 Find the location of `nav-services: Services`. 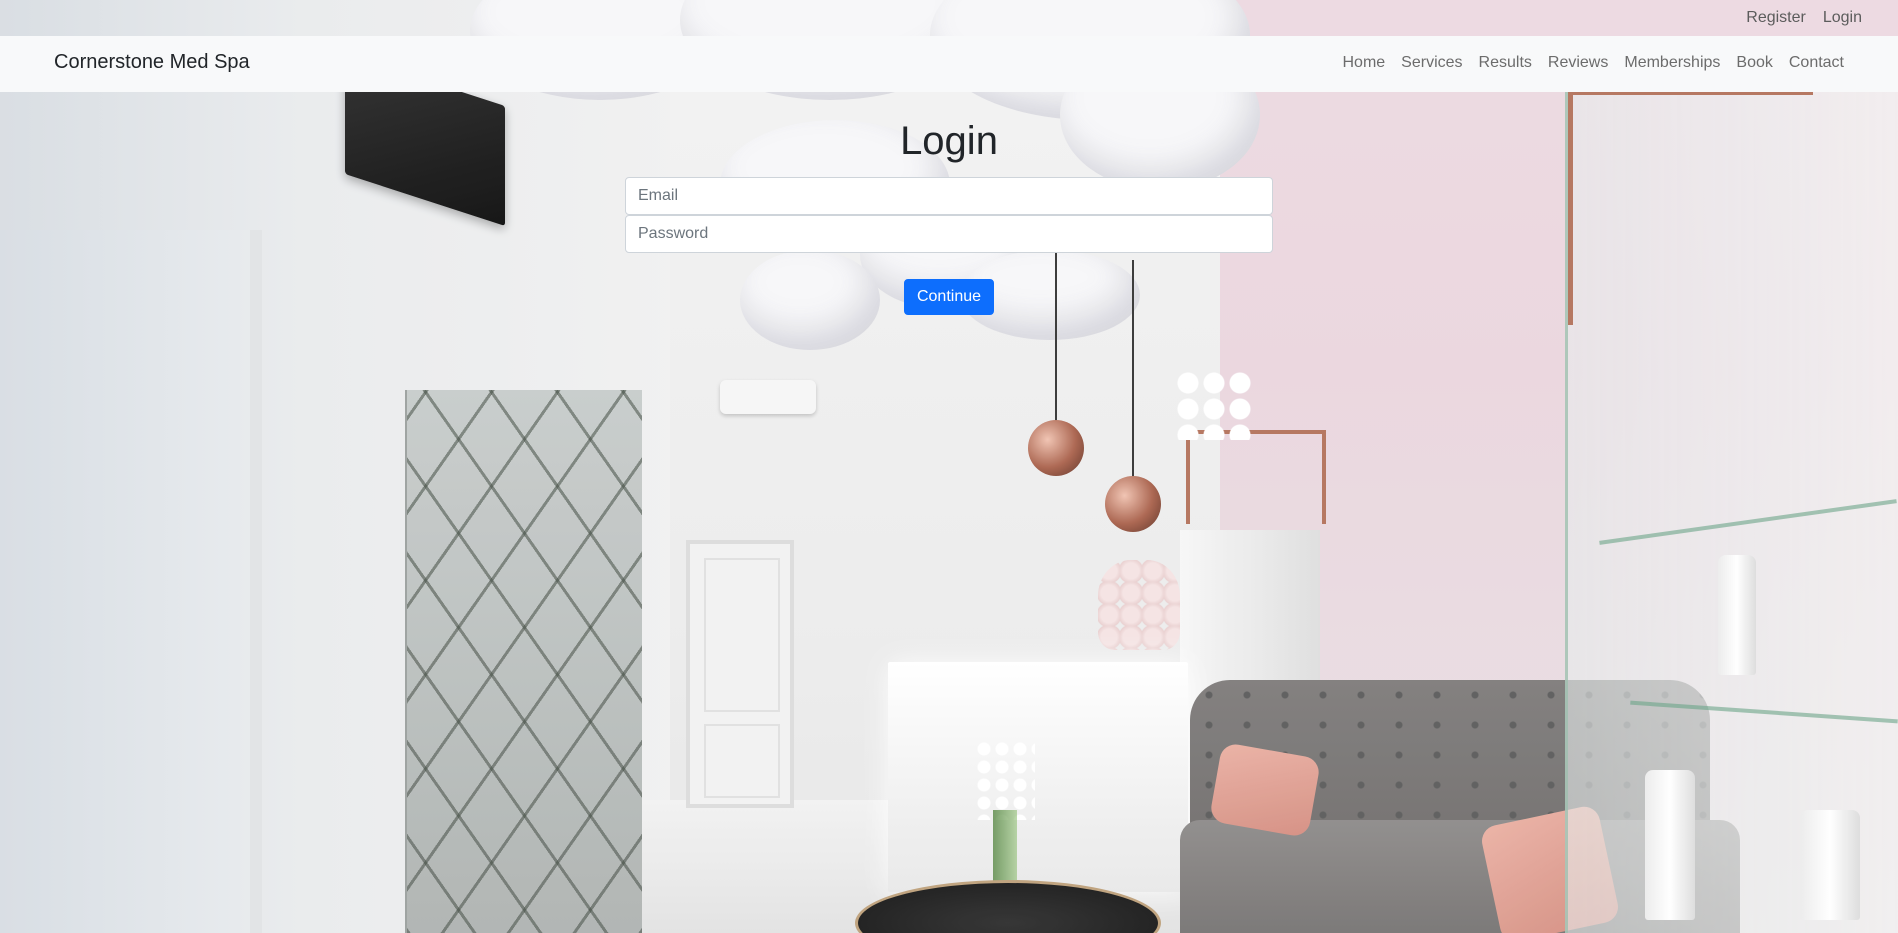

nav-services: Services is located at coordinates (1431, 63).